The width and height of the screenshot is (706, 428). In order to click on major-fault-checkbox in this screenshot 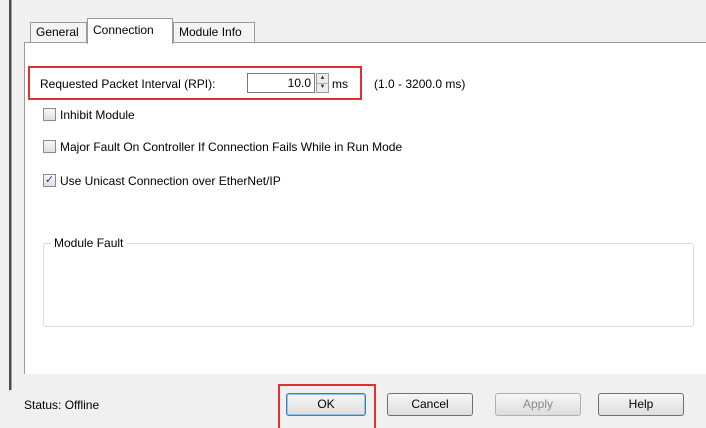, I will do `click(49, 146)`.